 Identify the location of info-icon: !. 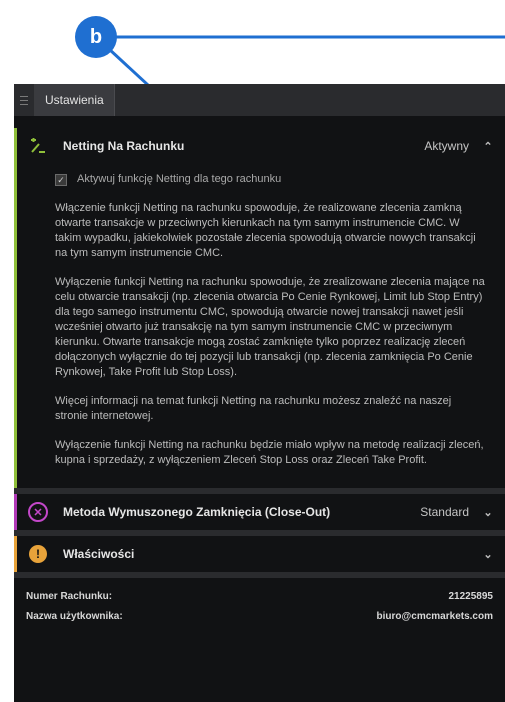
(38, 554).